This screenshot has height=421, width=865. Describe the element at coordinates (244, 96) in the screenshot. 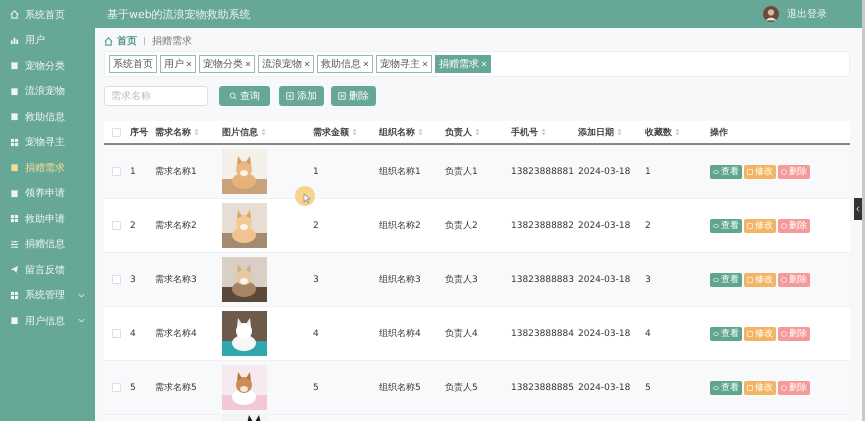

I see `toolbar-button: 查询` at that location.